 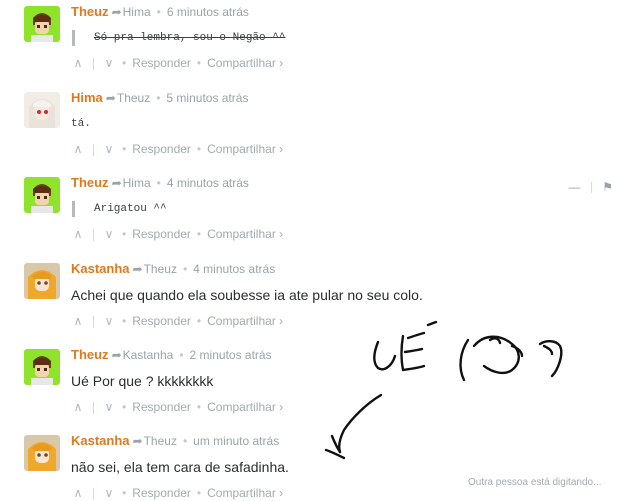 I want to click on mod-divider, so click(x=591, y=188).